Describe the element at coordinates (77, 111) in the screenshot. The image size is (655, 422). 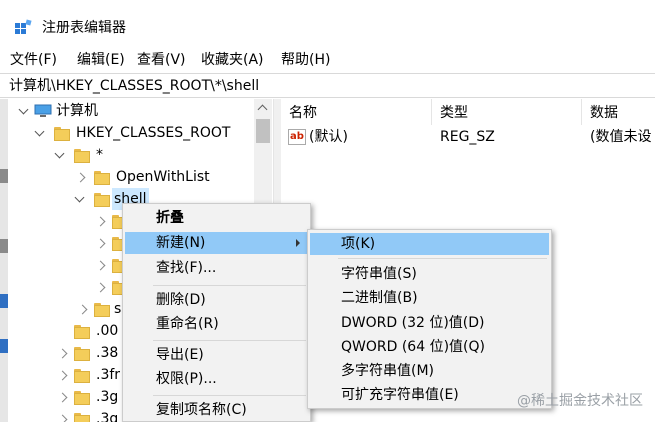
I see `tree-label-computer: 计算机` at that location.